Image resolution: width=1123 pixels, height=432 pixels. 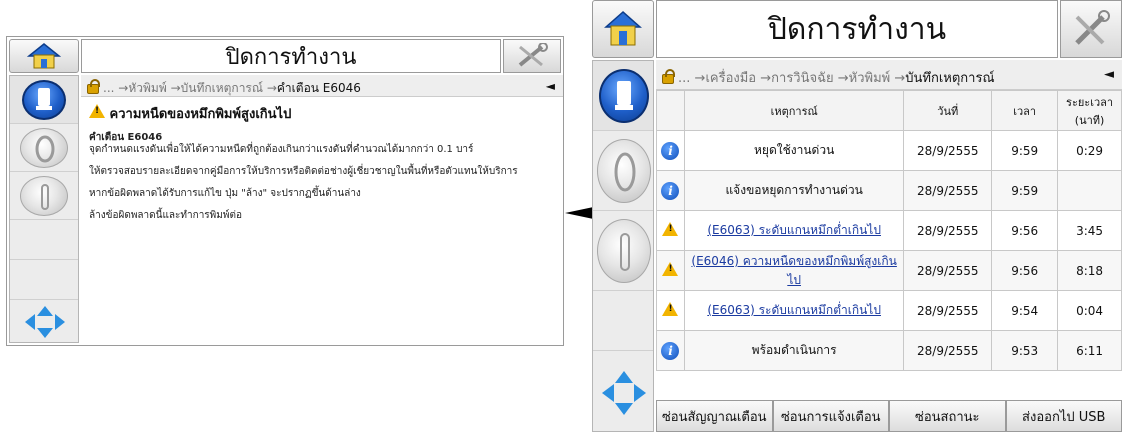 I want to click on hide-alarms-button: ซ่อนสัญญาณเตือน, so click(x=714, y=416).